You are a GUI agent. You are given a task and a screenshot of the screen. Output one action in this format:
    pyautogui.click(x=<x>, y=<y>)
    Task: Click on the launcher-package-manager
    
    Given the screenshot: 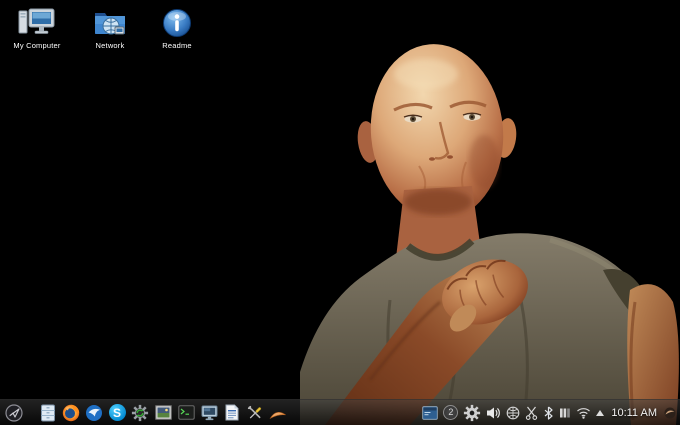 What is the action you would take?
    pyautogui.click(x=140, y=413)
    